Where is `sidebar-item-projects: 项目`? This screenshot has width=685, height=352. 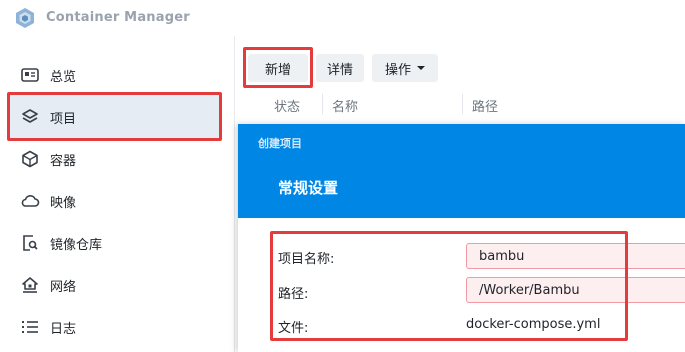
sidebar-item-projects: 项目 is located at coordinates (114, 117).